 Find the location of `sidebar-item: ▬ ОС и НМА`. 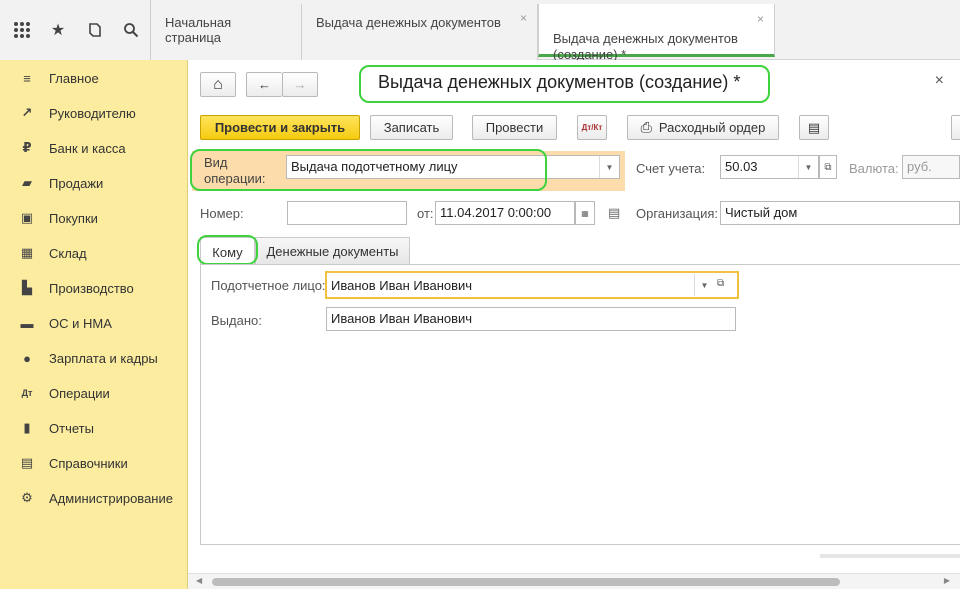

sidebar-item: ▬ ОС и НМА is located at coordinates (94, 323).